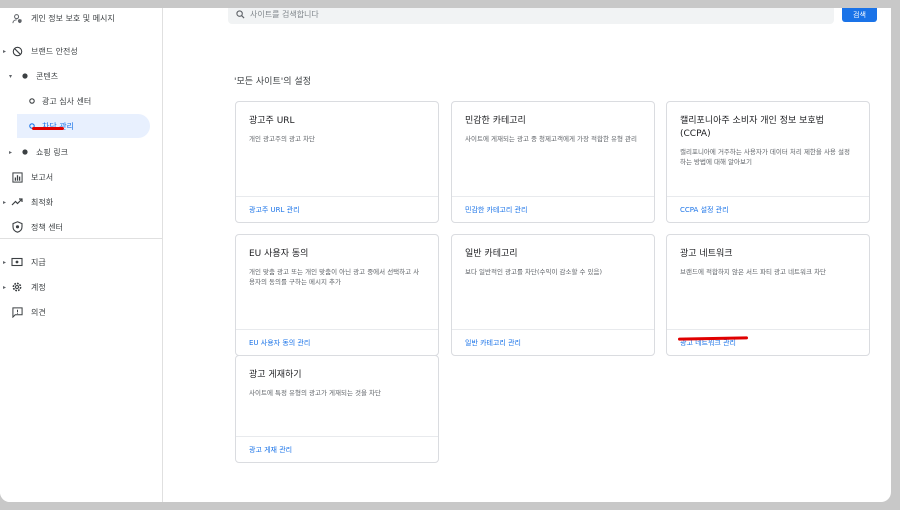  What do you see at coordinates (17, 202) in the screenshot?
I see `trending-up-icon` at bounding box center [17, 202].